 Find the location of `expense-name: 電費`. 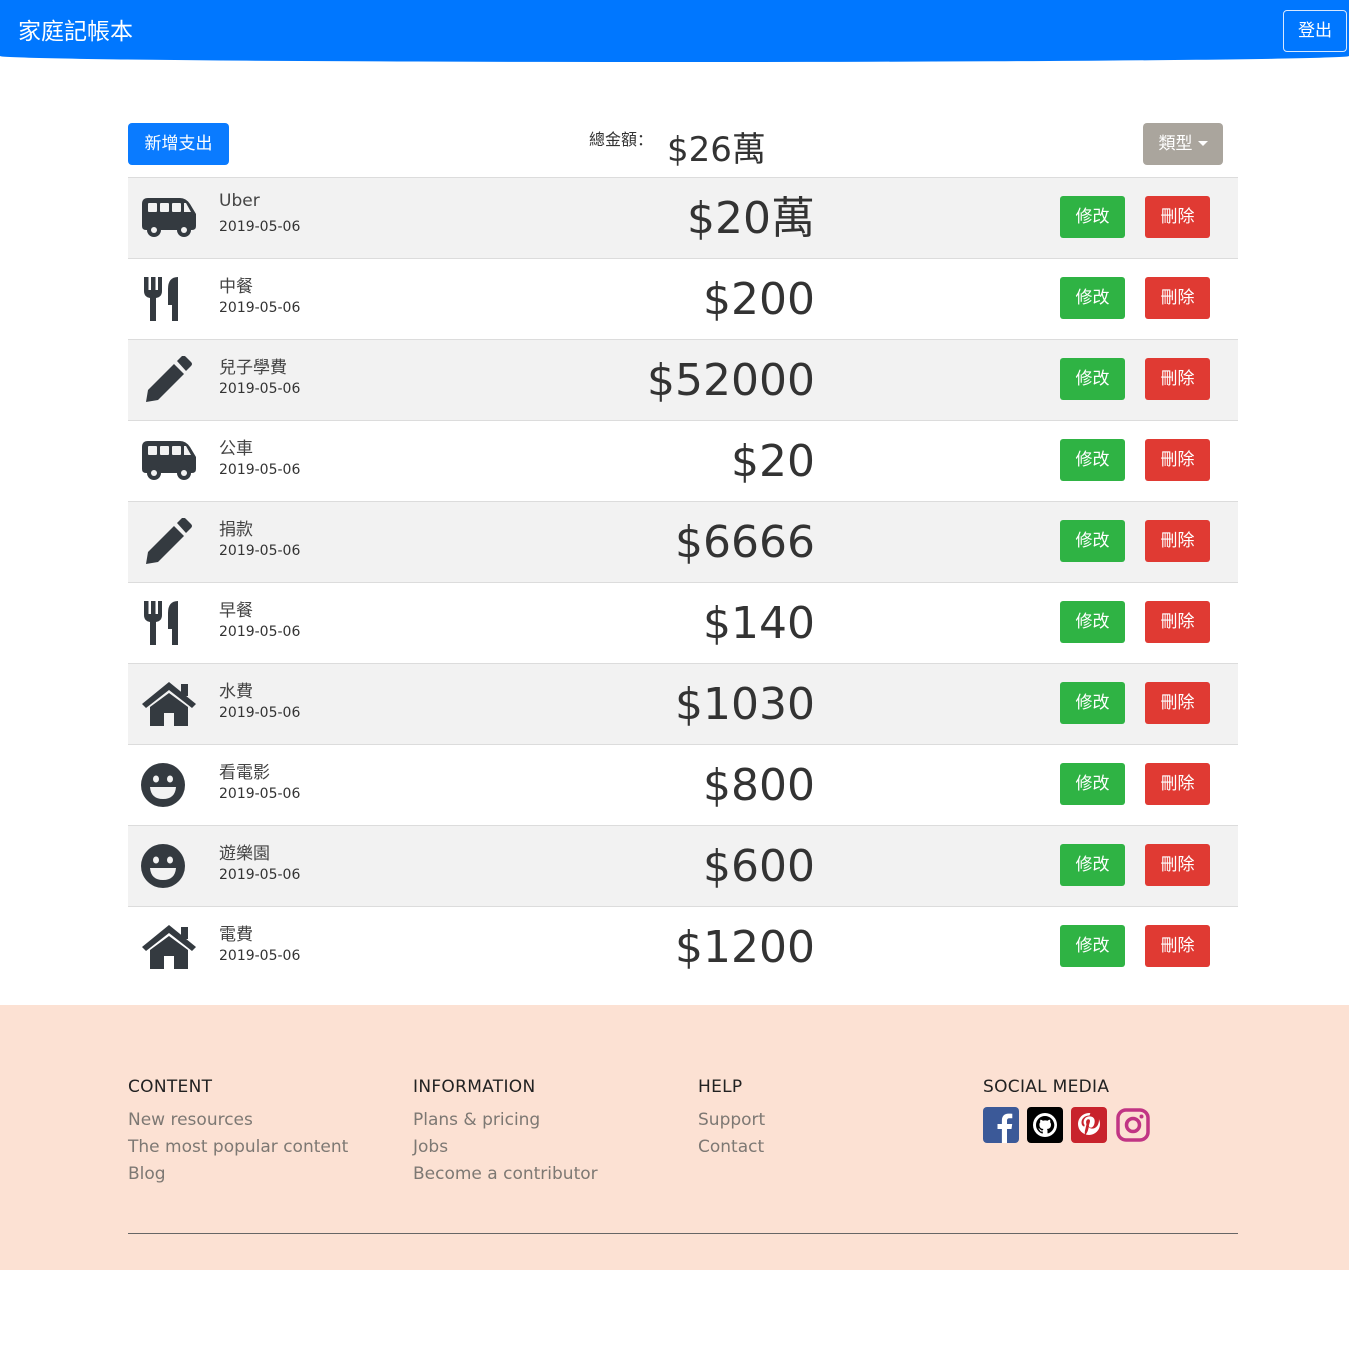

expense-name: 電費 is located at coordinates (236, 935).